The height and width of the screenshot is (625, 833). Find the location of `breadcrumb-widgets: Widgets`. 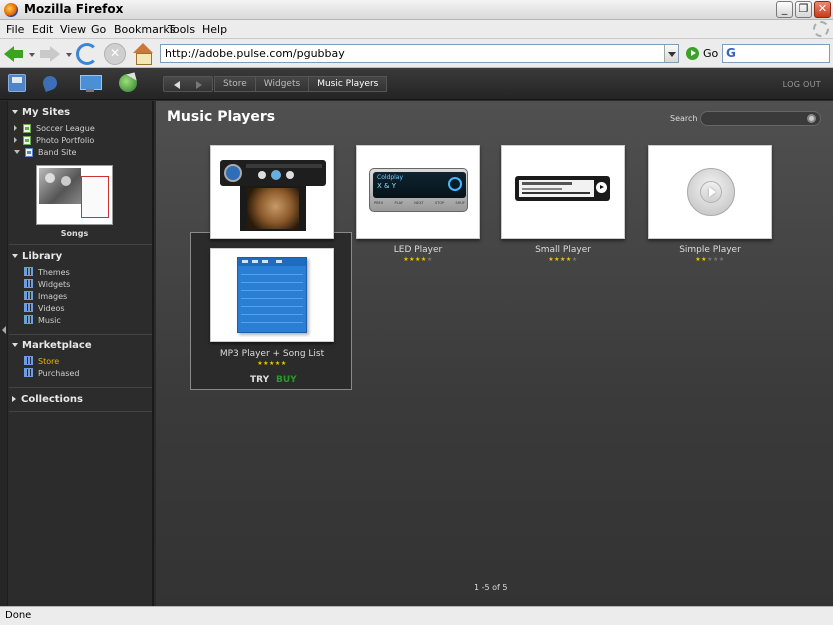

breadcrumb-widgets: Widgets is located at coordinates (282, 84).